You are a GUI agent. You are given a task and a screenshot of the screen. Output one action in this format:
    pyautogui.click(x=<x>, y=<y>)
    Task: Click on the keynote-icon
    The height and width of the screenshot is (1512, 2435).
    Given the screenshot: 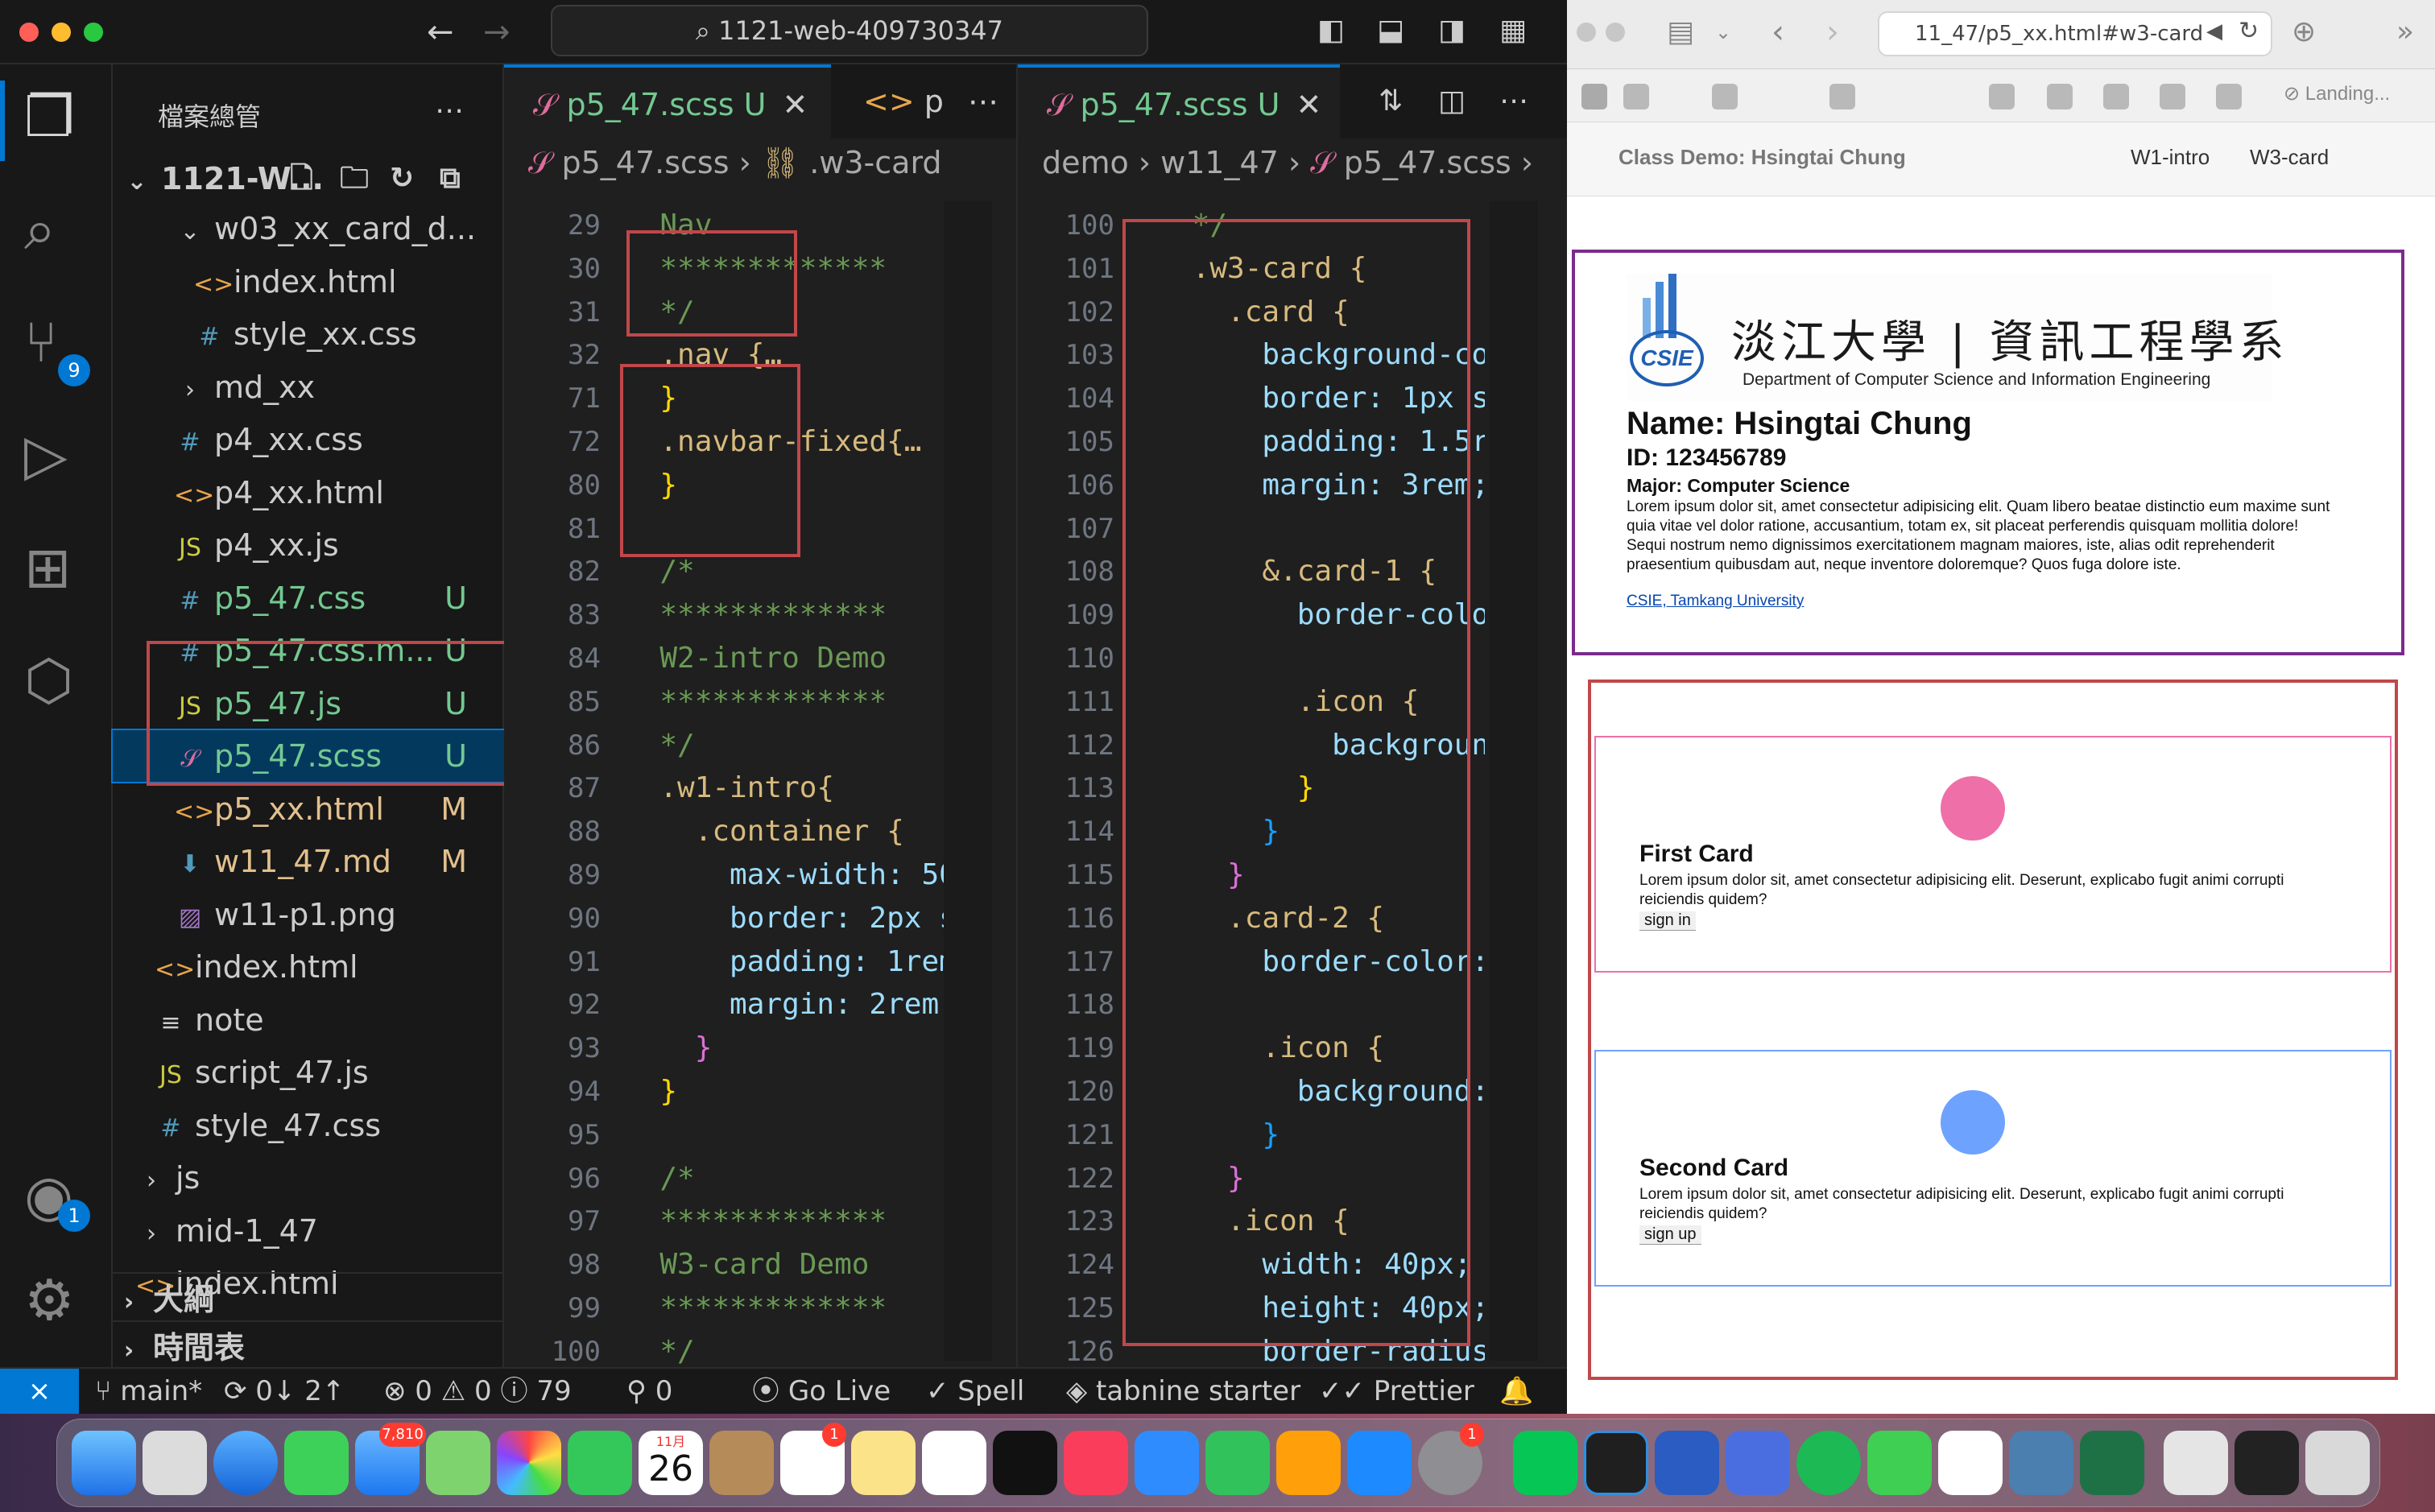 What is the action you would take?
    pyautogui.click(x=1167, y=1463)
    